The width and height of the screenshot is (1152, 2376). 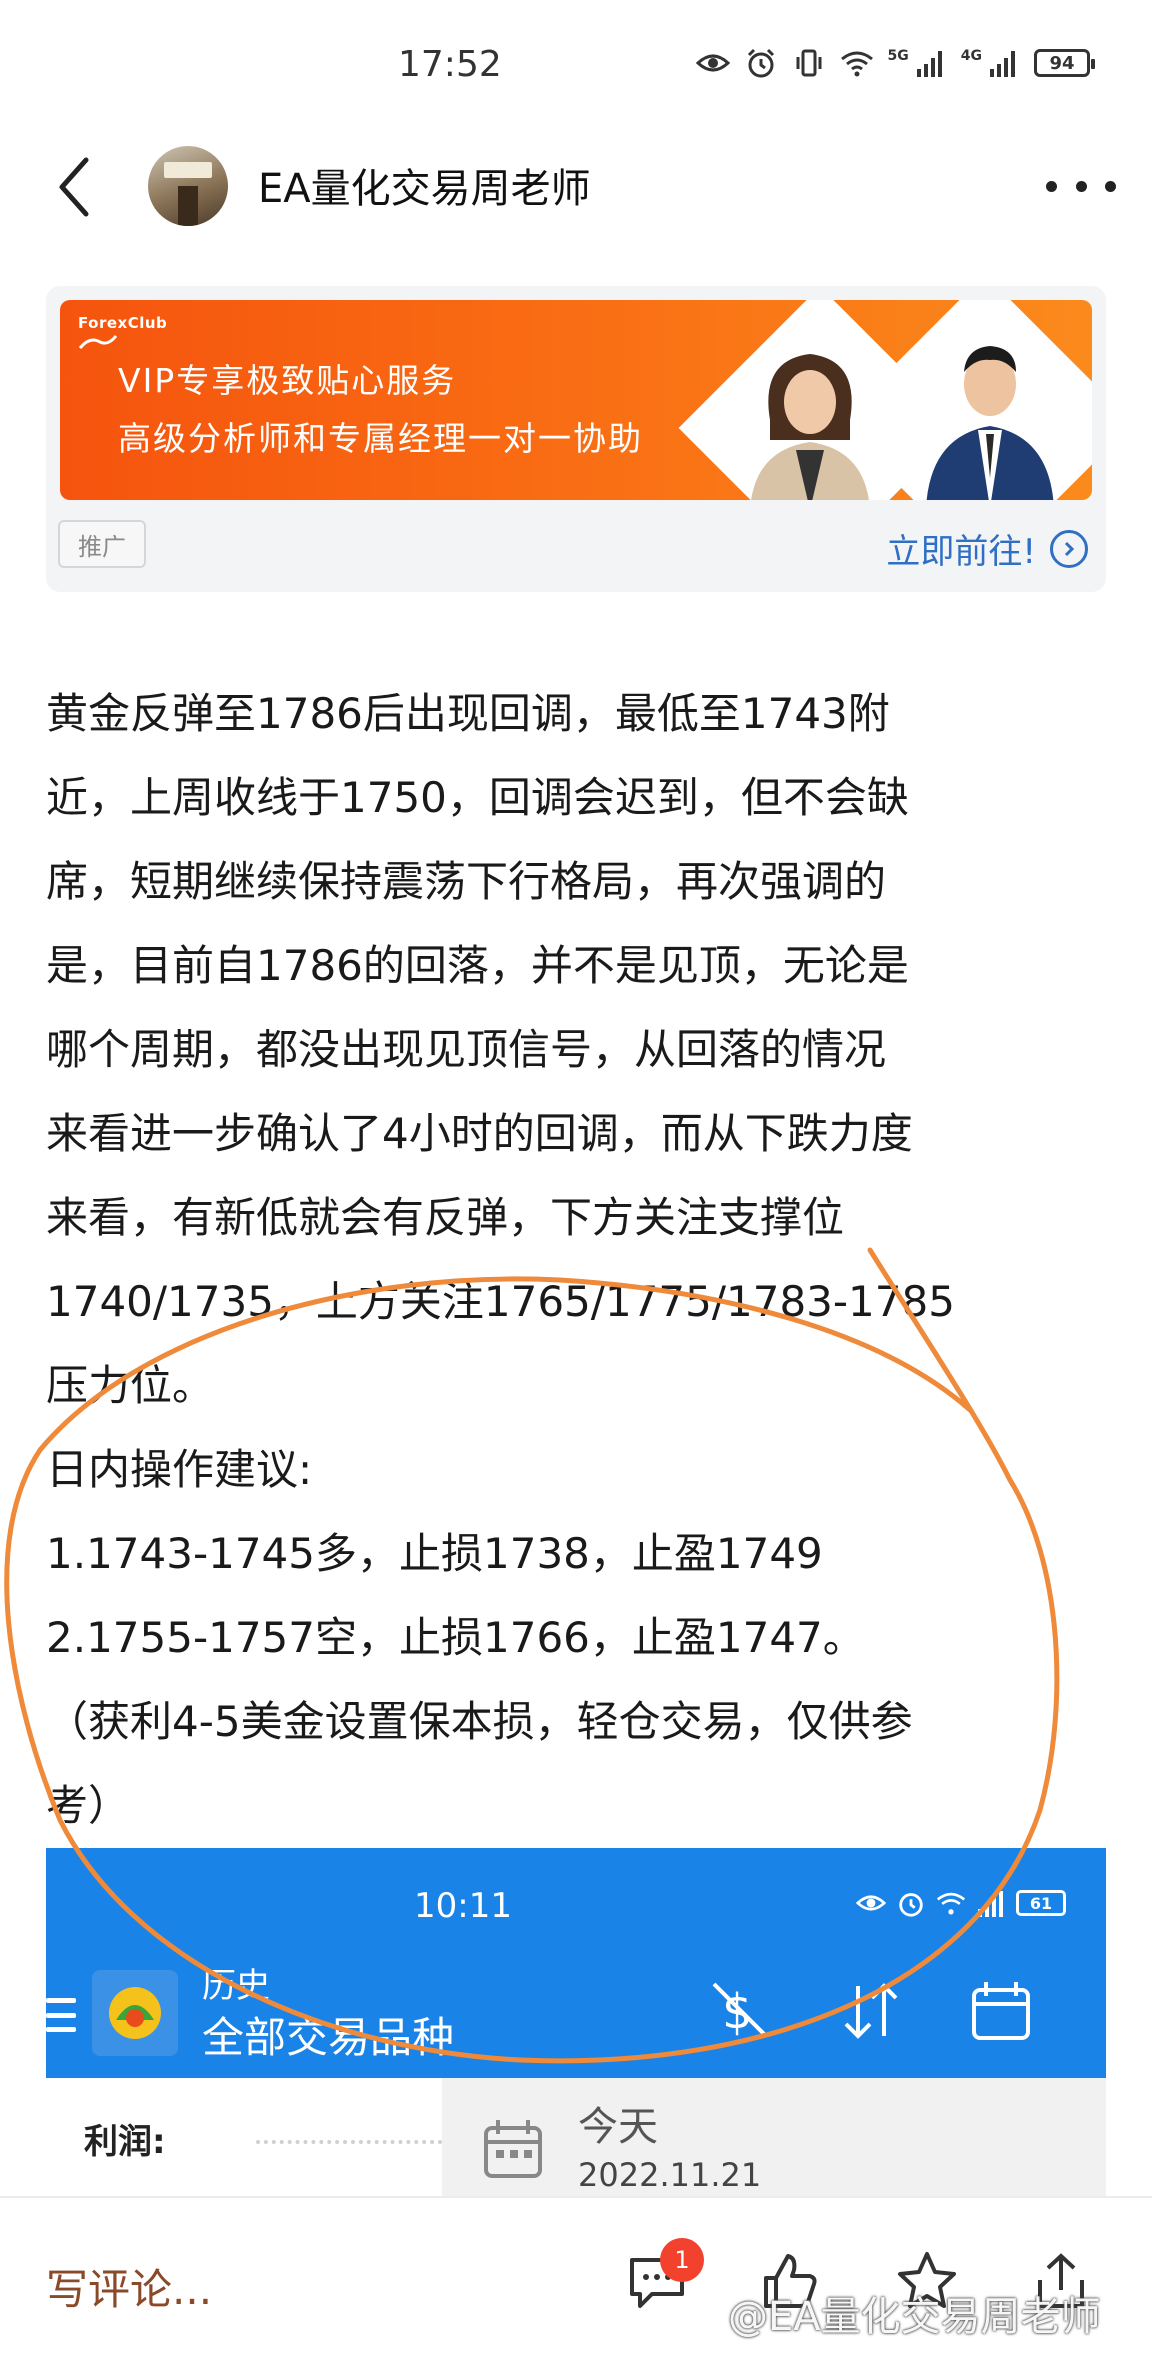 What do you see at coordinates (477, 797) in the screenshot?
I see `article-line: 近，上周收线于1750，回调会迟到，但不会缺` at bounding box center [477, 797].